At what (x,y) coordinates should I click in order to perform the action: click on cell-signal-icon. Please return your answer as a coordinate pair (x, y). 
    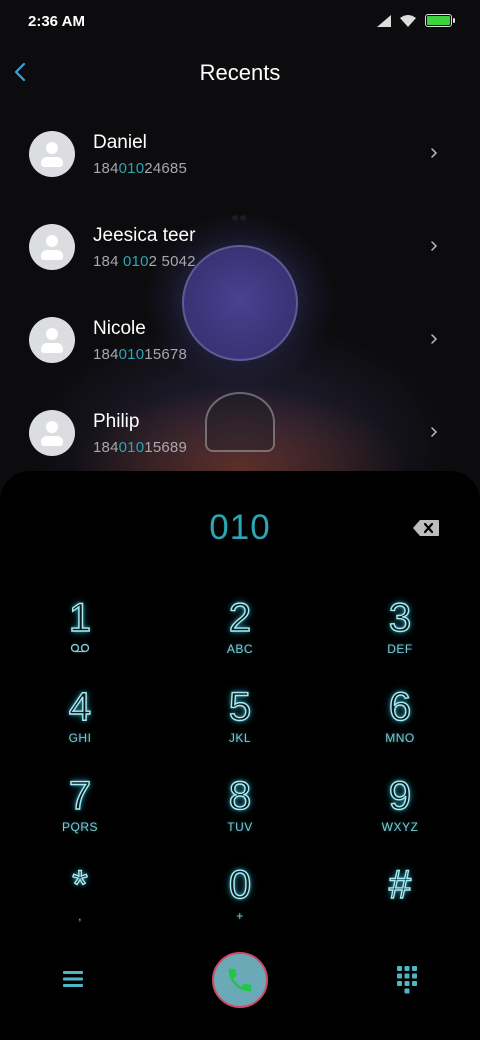
    Looking at the image, I should click on (384, 20).